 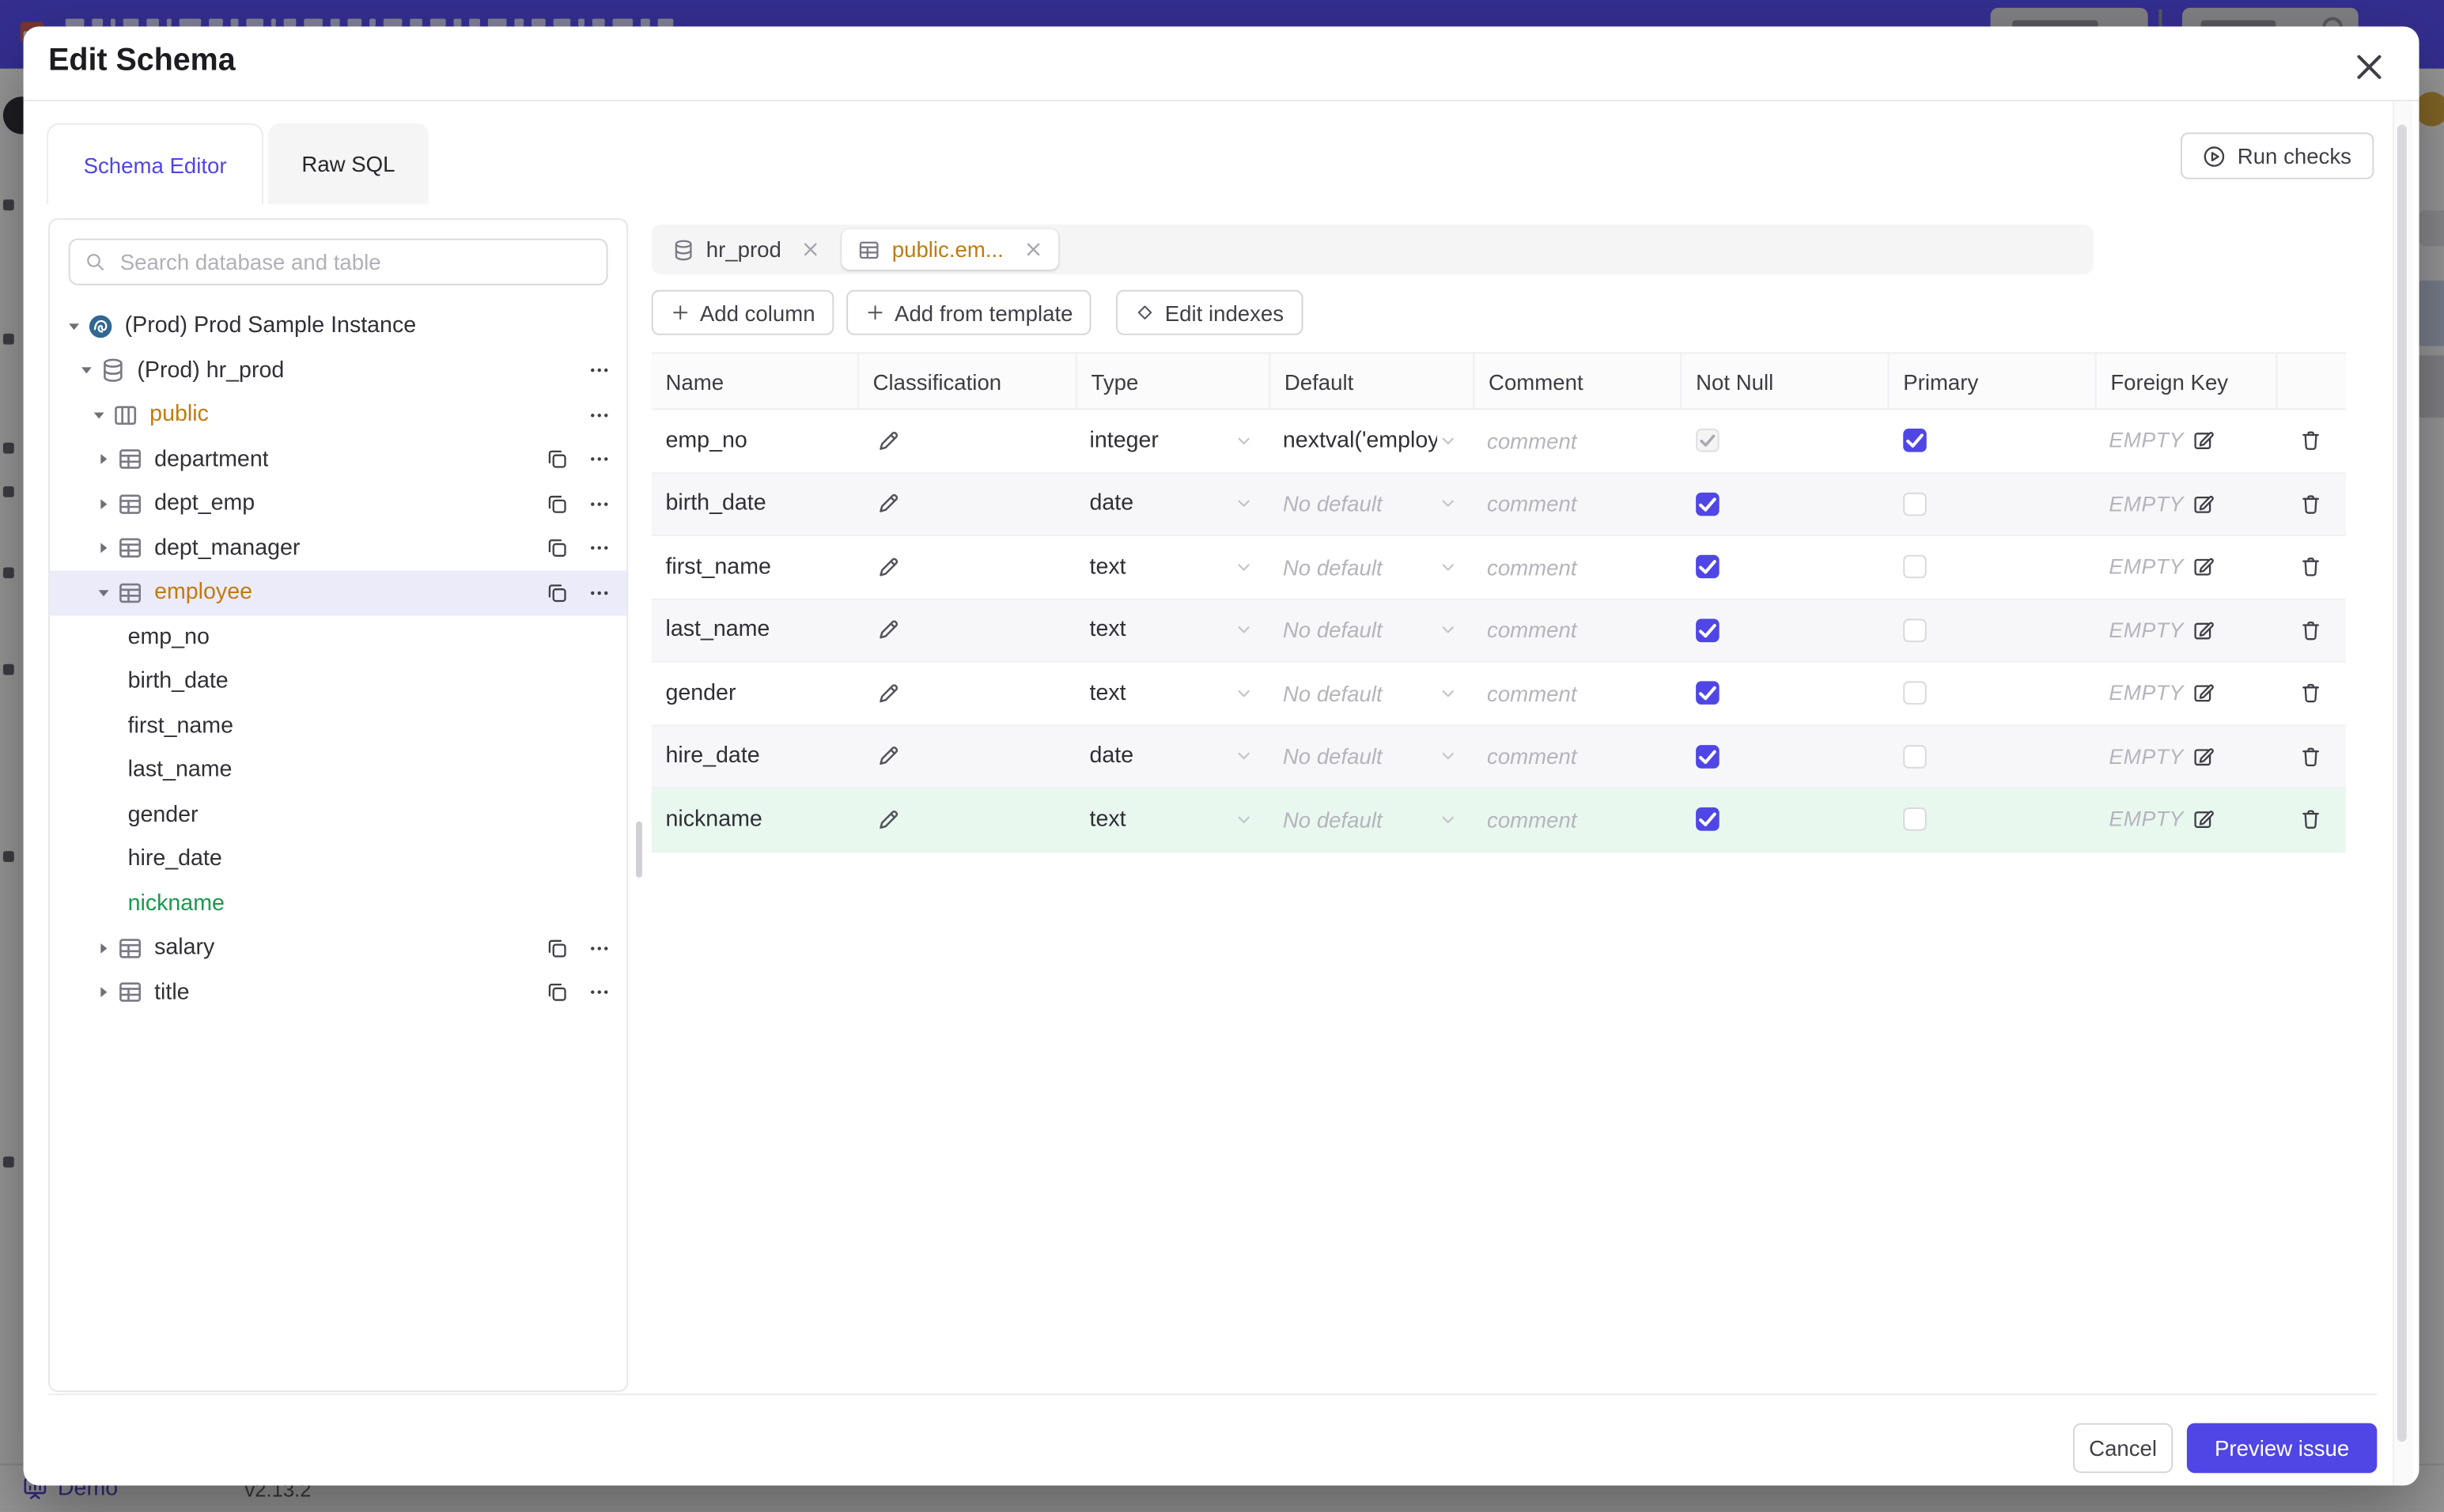 I want to click on modal-scrollbar-thumb, so click(x=2402, y=783).